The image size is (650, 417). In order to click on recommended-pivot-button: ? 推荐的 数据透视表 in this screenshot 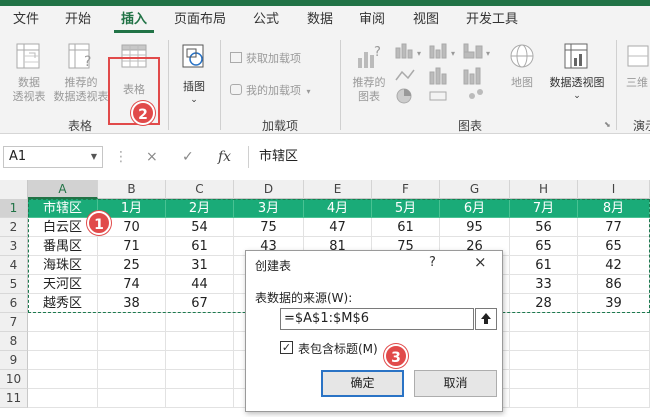, I will do `click(81, 77)`.